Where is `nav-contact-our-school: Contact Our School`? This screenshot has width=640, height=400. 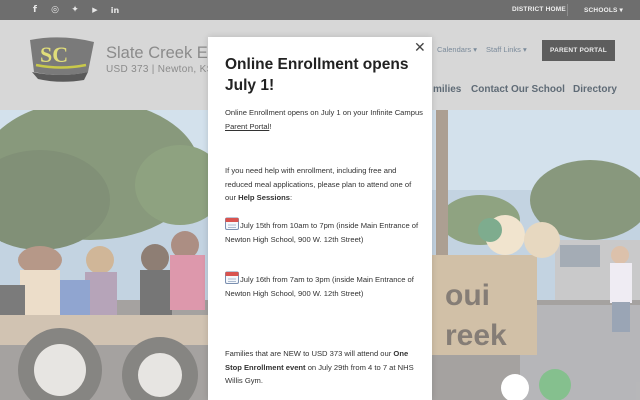
nav-contact-our-school: Contact Our School is located at coordinates (518, 89).